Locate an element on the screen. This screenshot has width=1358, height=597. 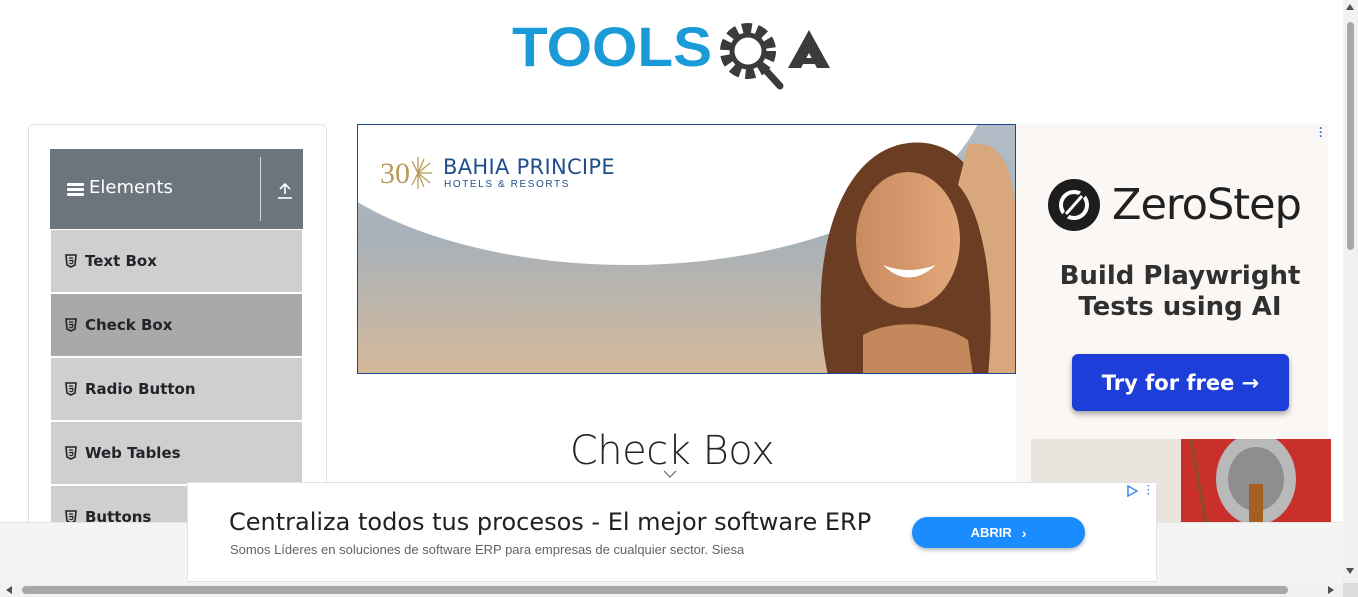
sidebar-item-text-box: Text Box is located at coordinates (176, 261).